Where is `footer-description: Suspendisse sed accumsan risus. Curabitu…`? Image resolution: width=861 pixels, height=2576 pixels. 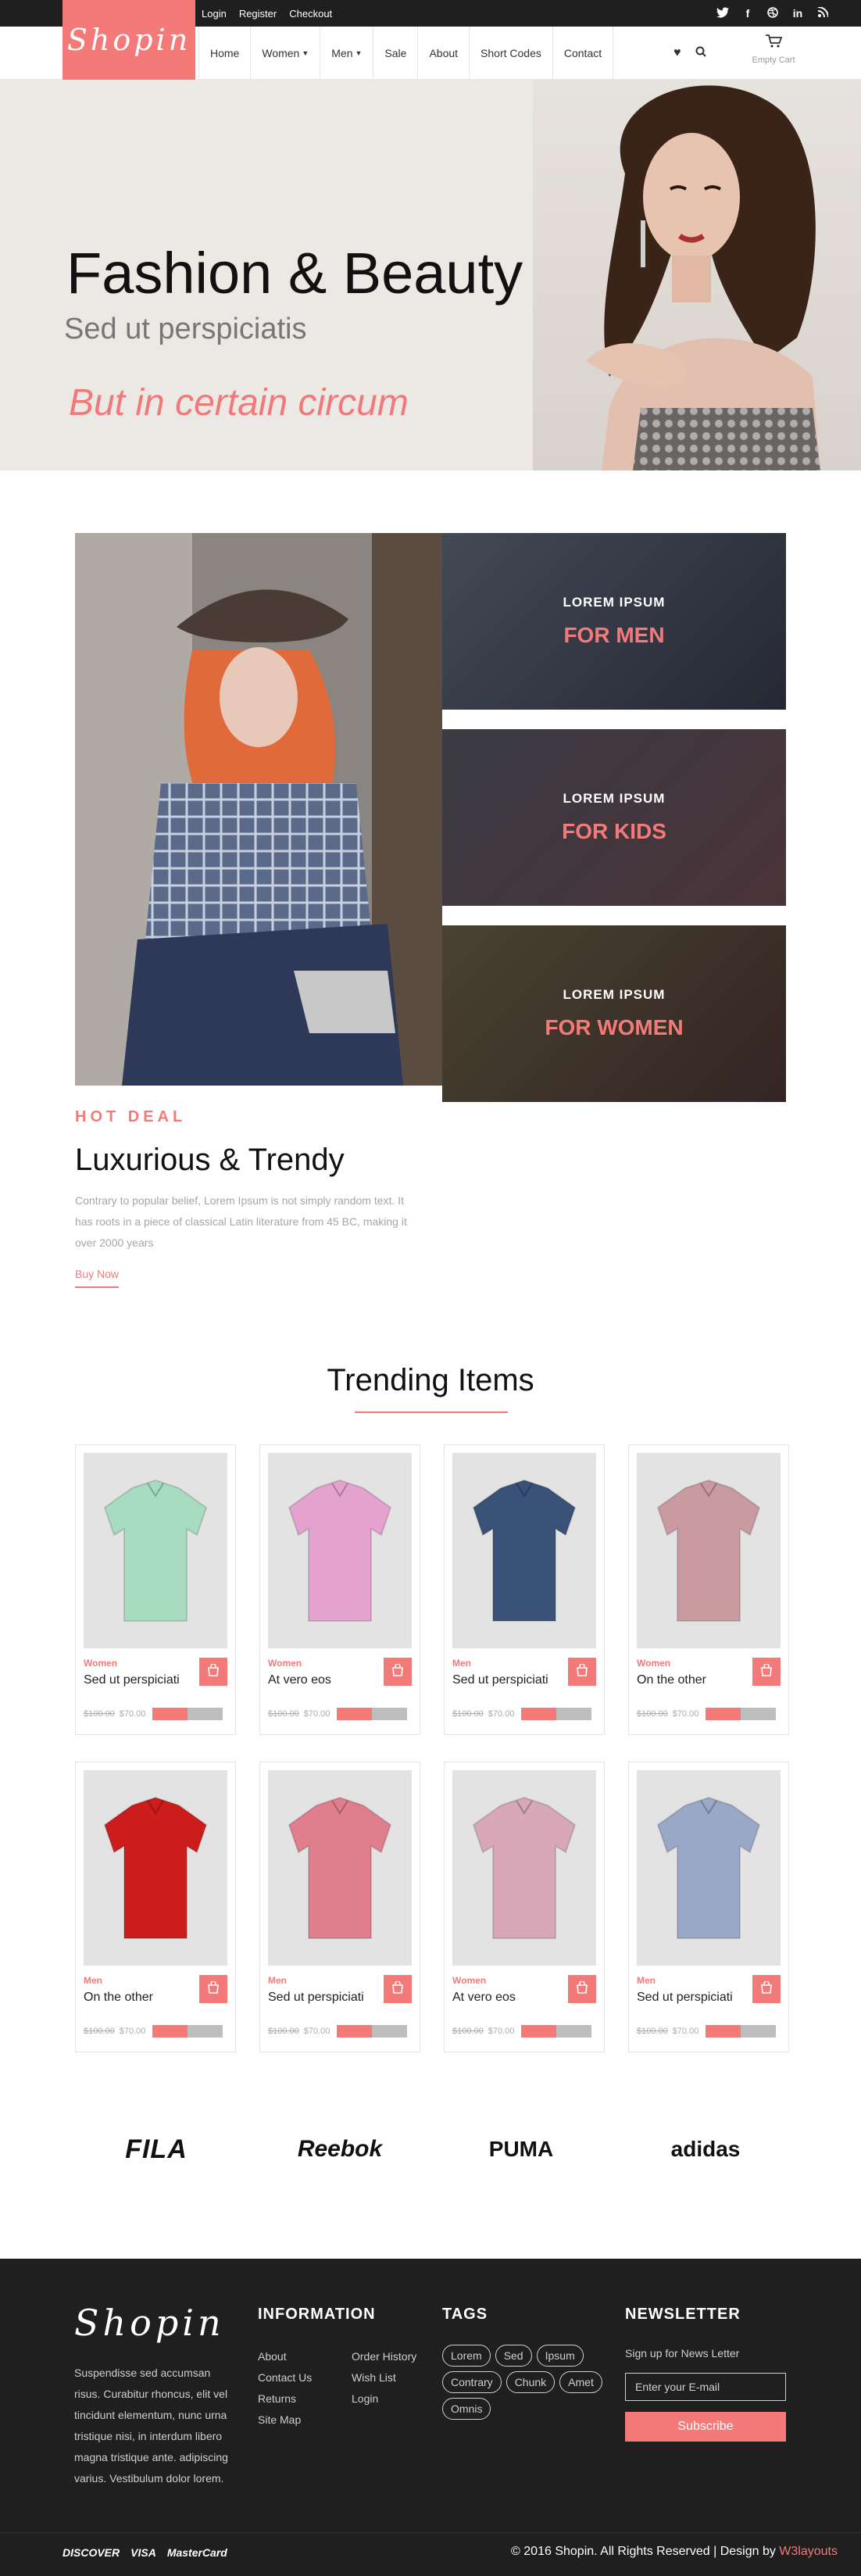 footer-description: Suspendisse sed accumsan risus. Curabitu… is located at coordinates (151, 2426).